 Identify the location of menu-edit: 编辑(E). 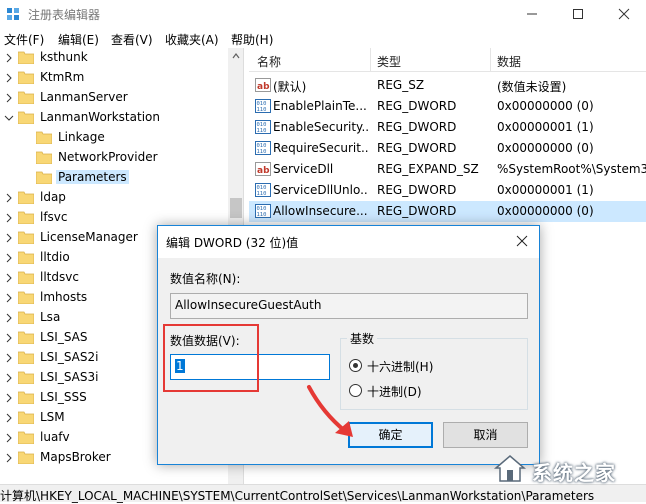
(78, 39).